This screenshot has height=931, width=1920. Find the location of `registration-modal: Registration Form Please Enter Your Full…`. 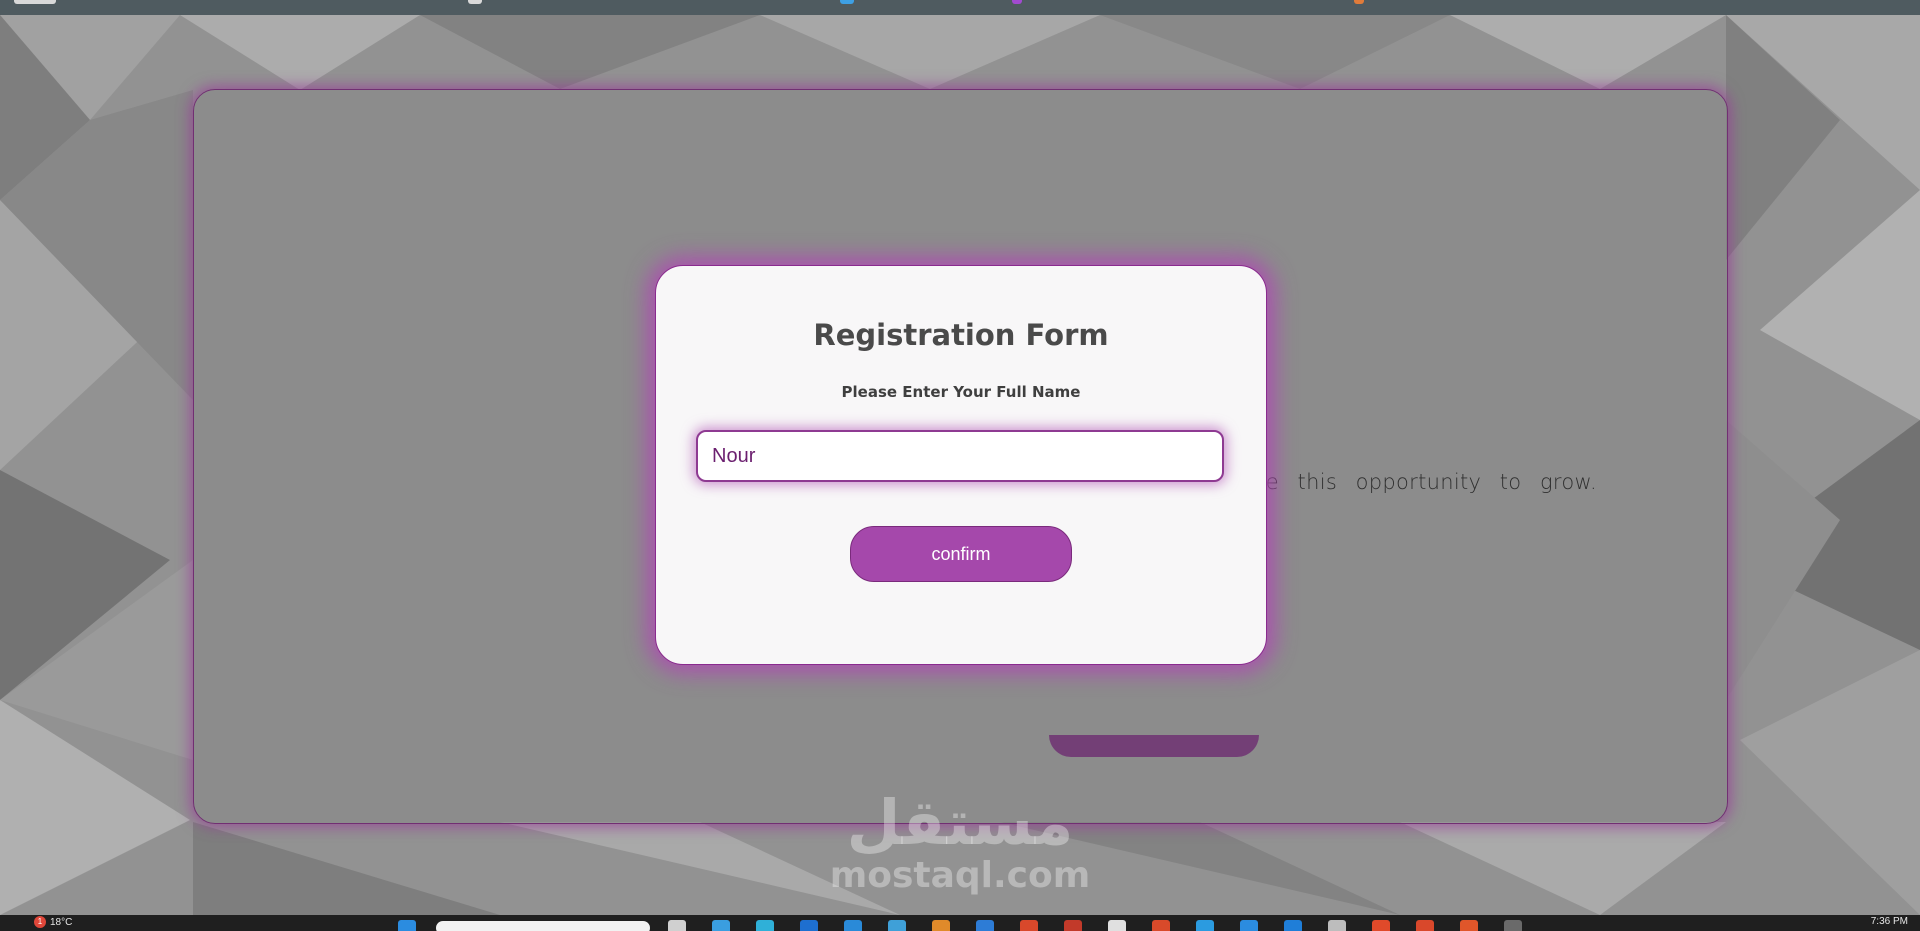

registration-modal: Registration Form Please Enter Your Full… is located at coordinates (961, 465).